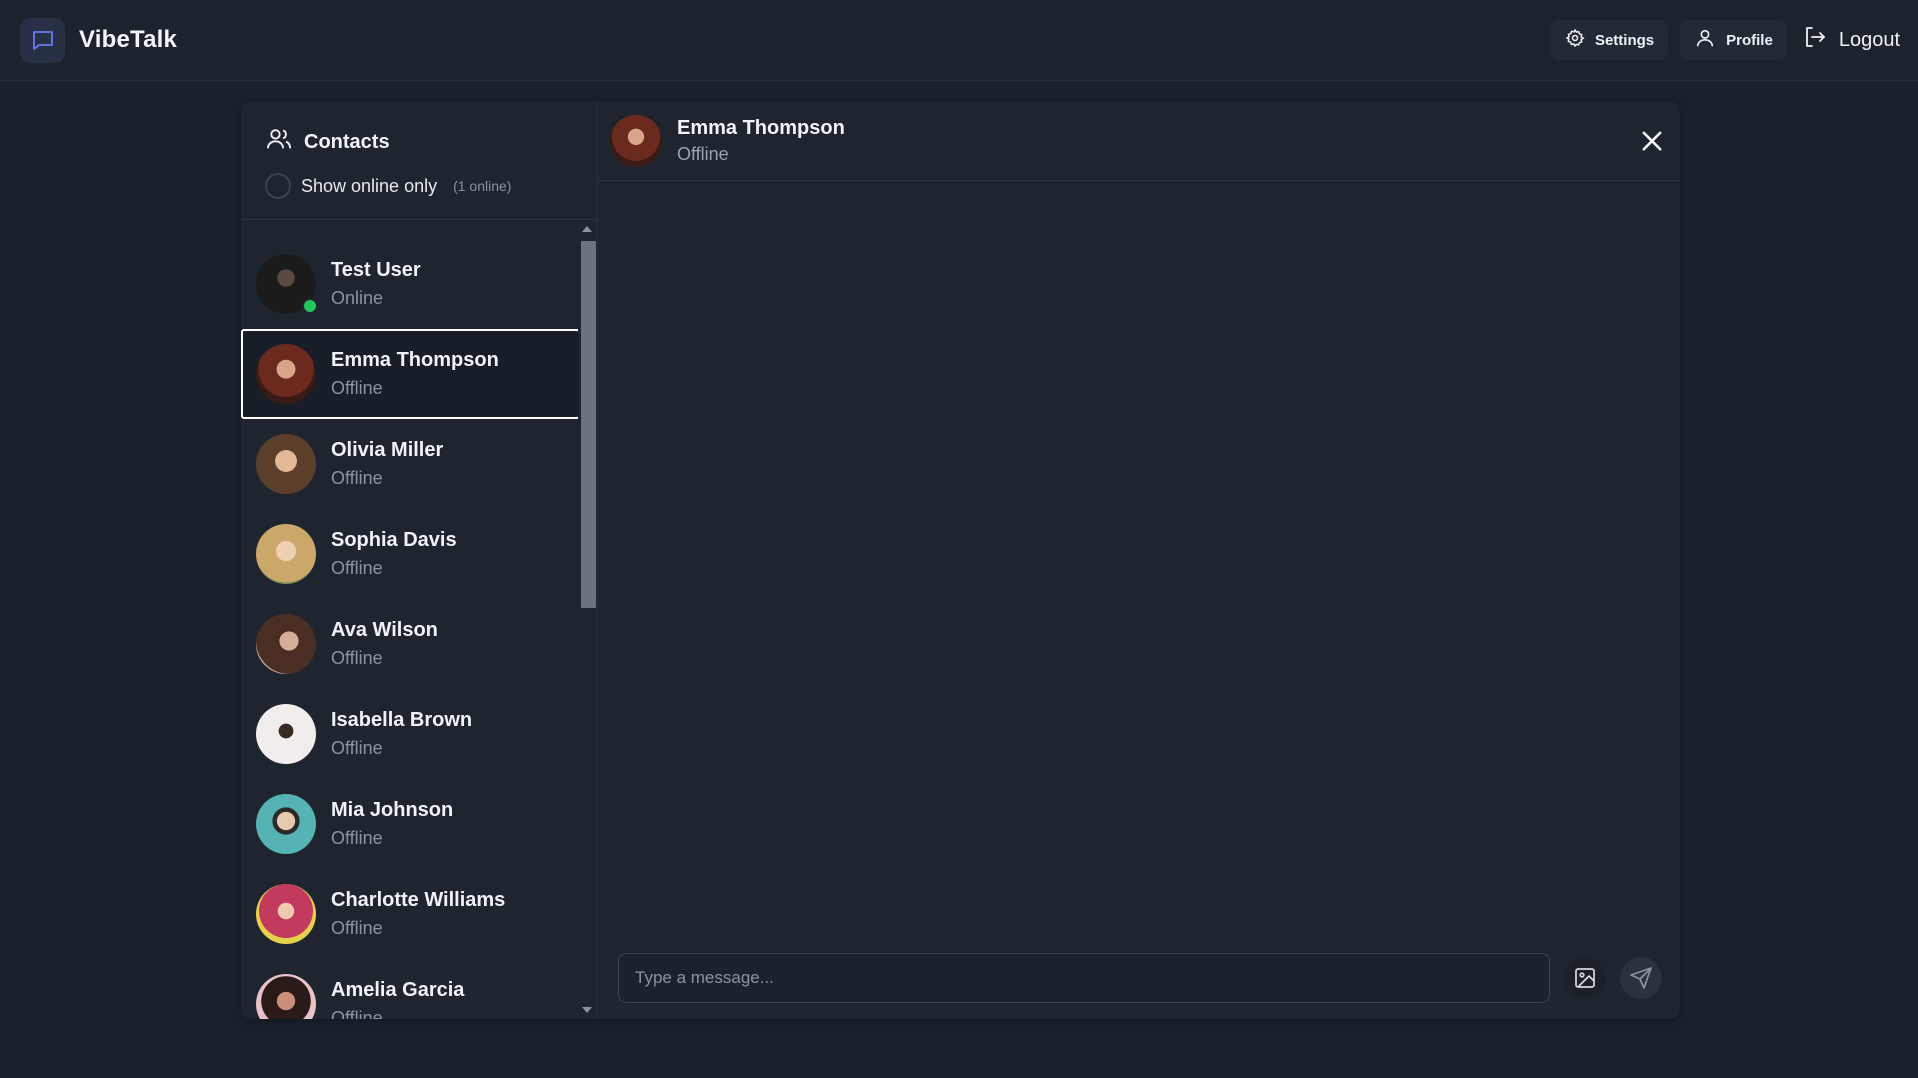 The height and width of the screenshot is (1078, 1918). I want to click on scroll-thumb, so click(588, 424).